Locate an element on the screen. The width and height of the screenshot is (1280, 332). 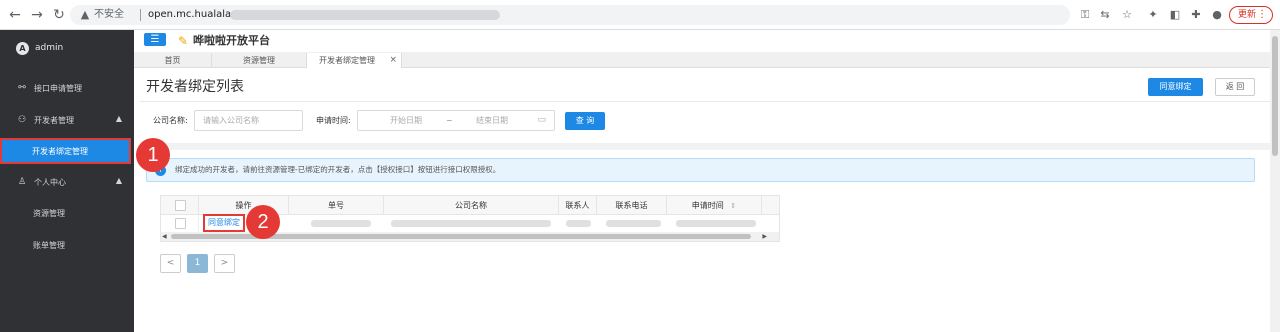
sidebar-item-developer-binding: 开发者绑定管理 is located at coordinates (65, 151).